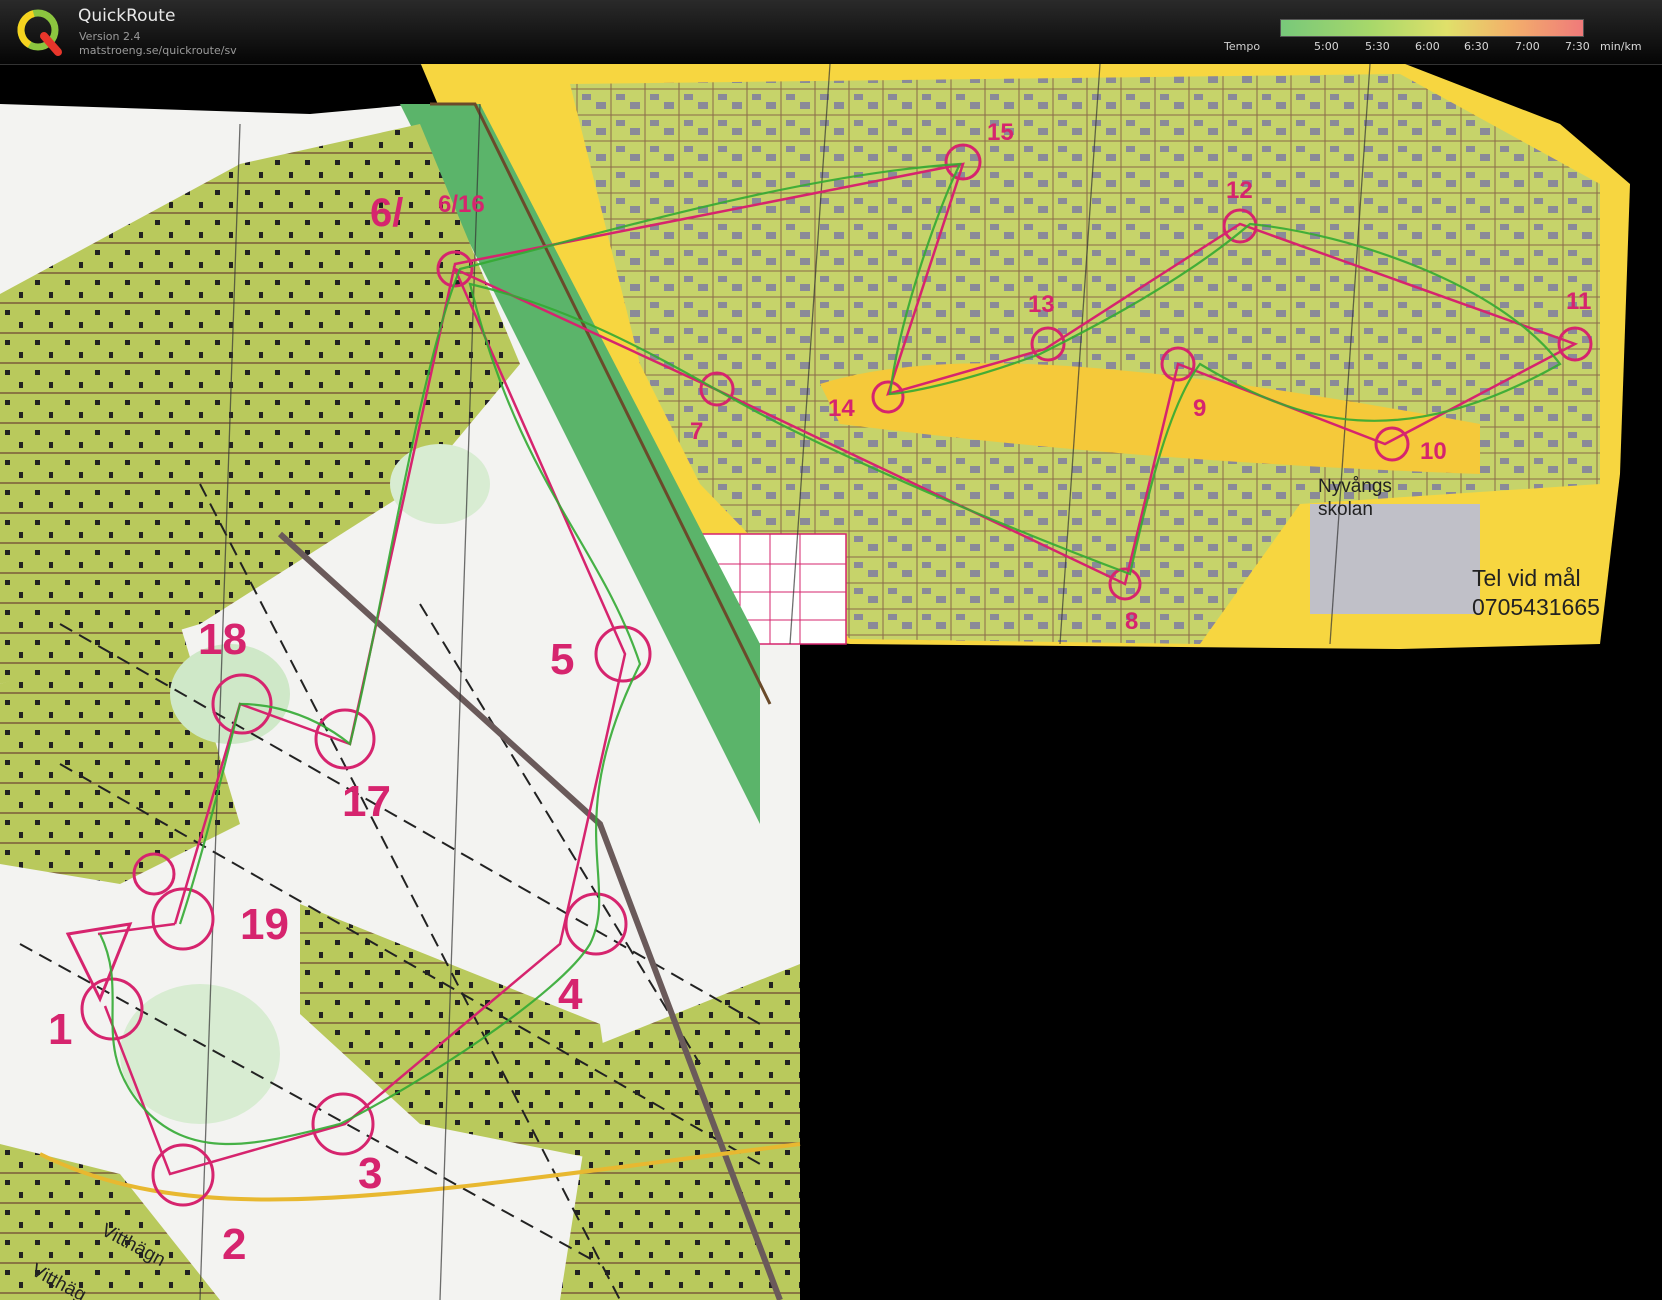  Describe the element at coordinates (562, 659) in the screenshot. I see `control-number-5: 5` at that location.